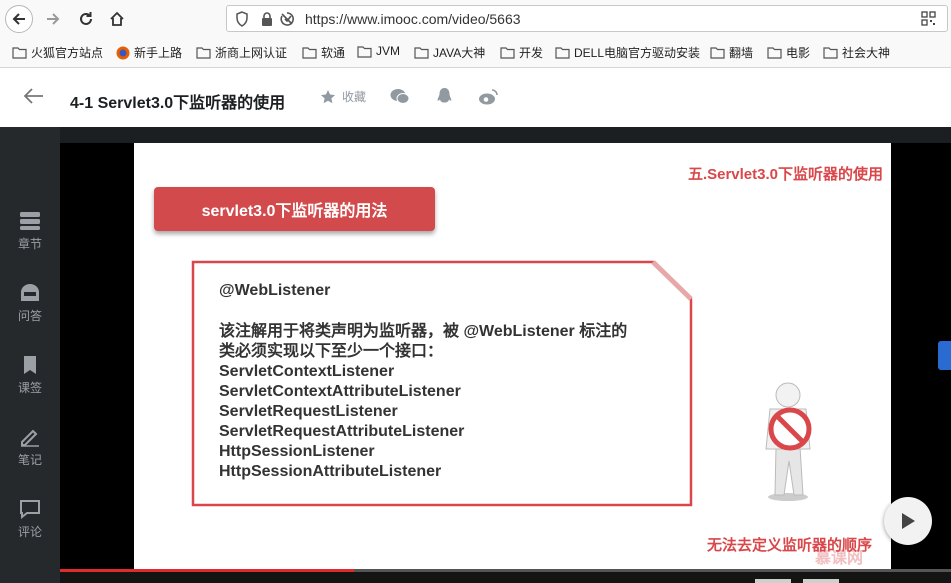 This screenshot has height=583, width=951. Describe the element at coordinates (30, 292) in the screenshot. I see `qa-icon` at that location.